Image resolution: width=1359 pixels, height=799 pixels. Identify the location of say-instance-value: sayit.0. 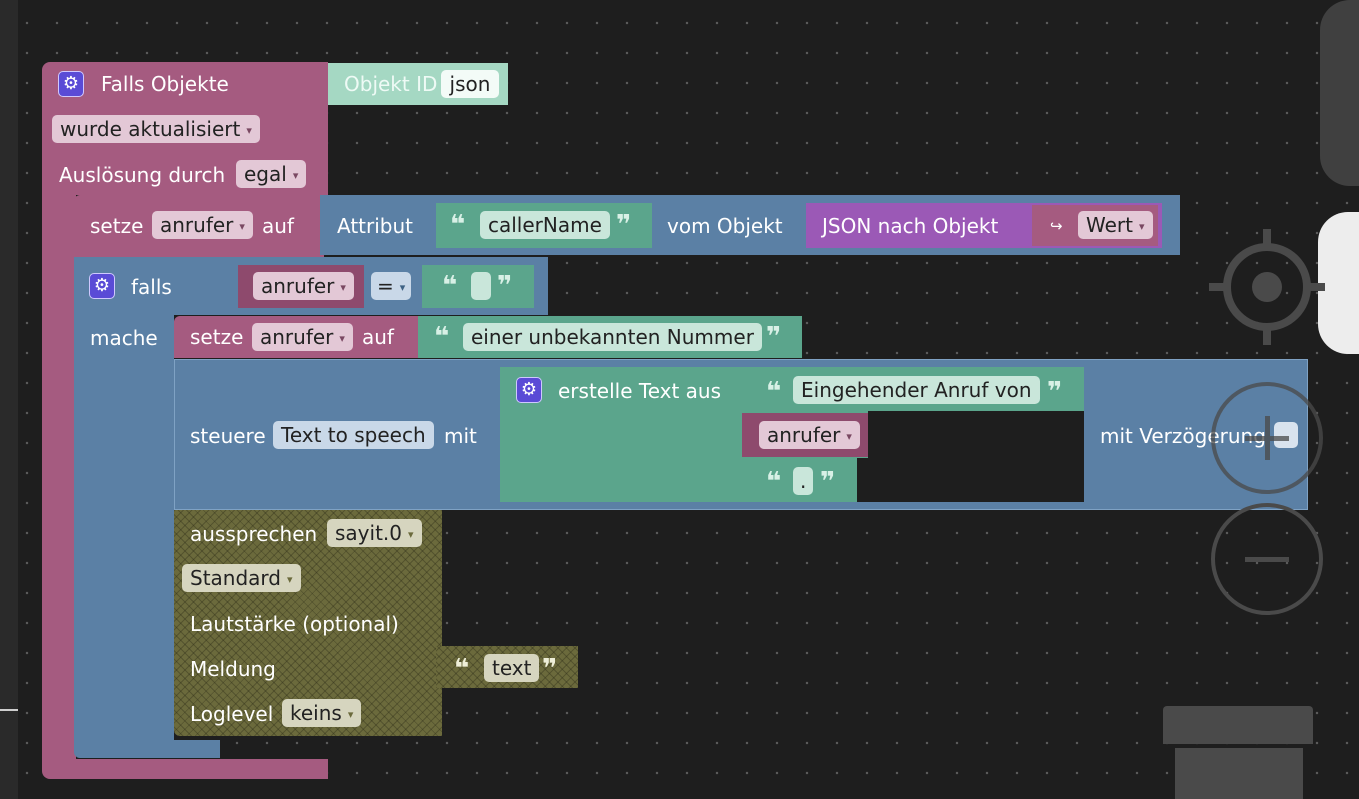
(368, 533).